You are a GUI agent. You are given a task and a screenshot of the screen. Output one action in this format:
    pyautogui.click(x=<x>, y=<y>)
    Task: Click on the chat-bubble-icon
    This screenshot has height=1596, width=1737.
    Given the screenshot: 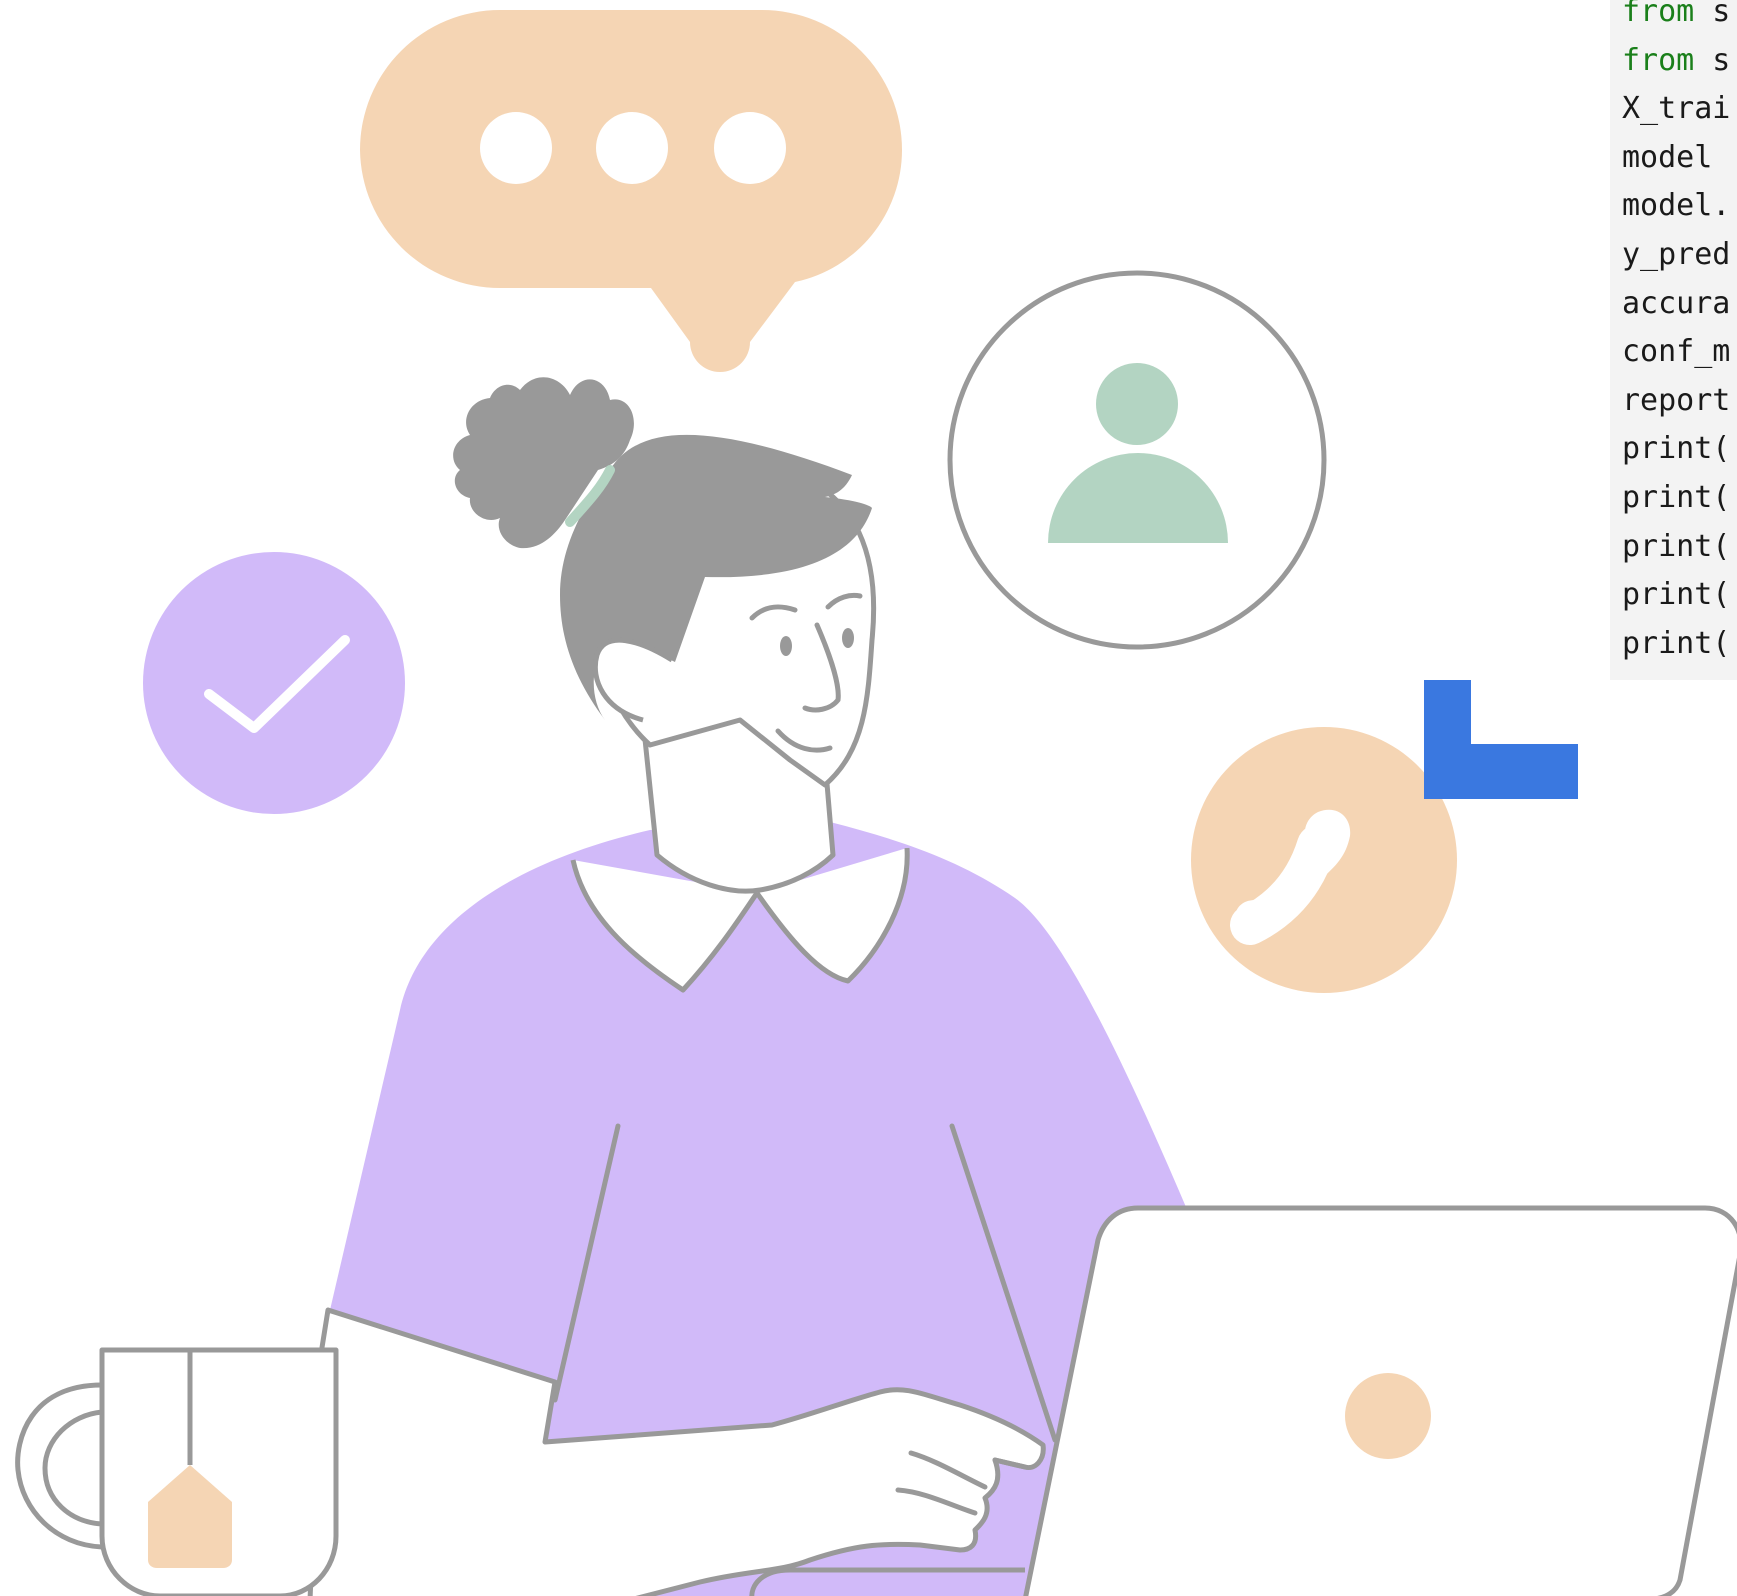 What is the action you would take?
    pyautogui.click(x=631, y=191)
    